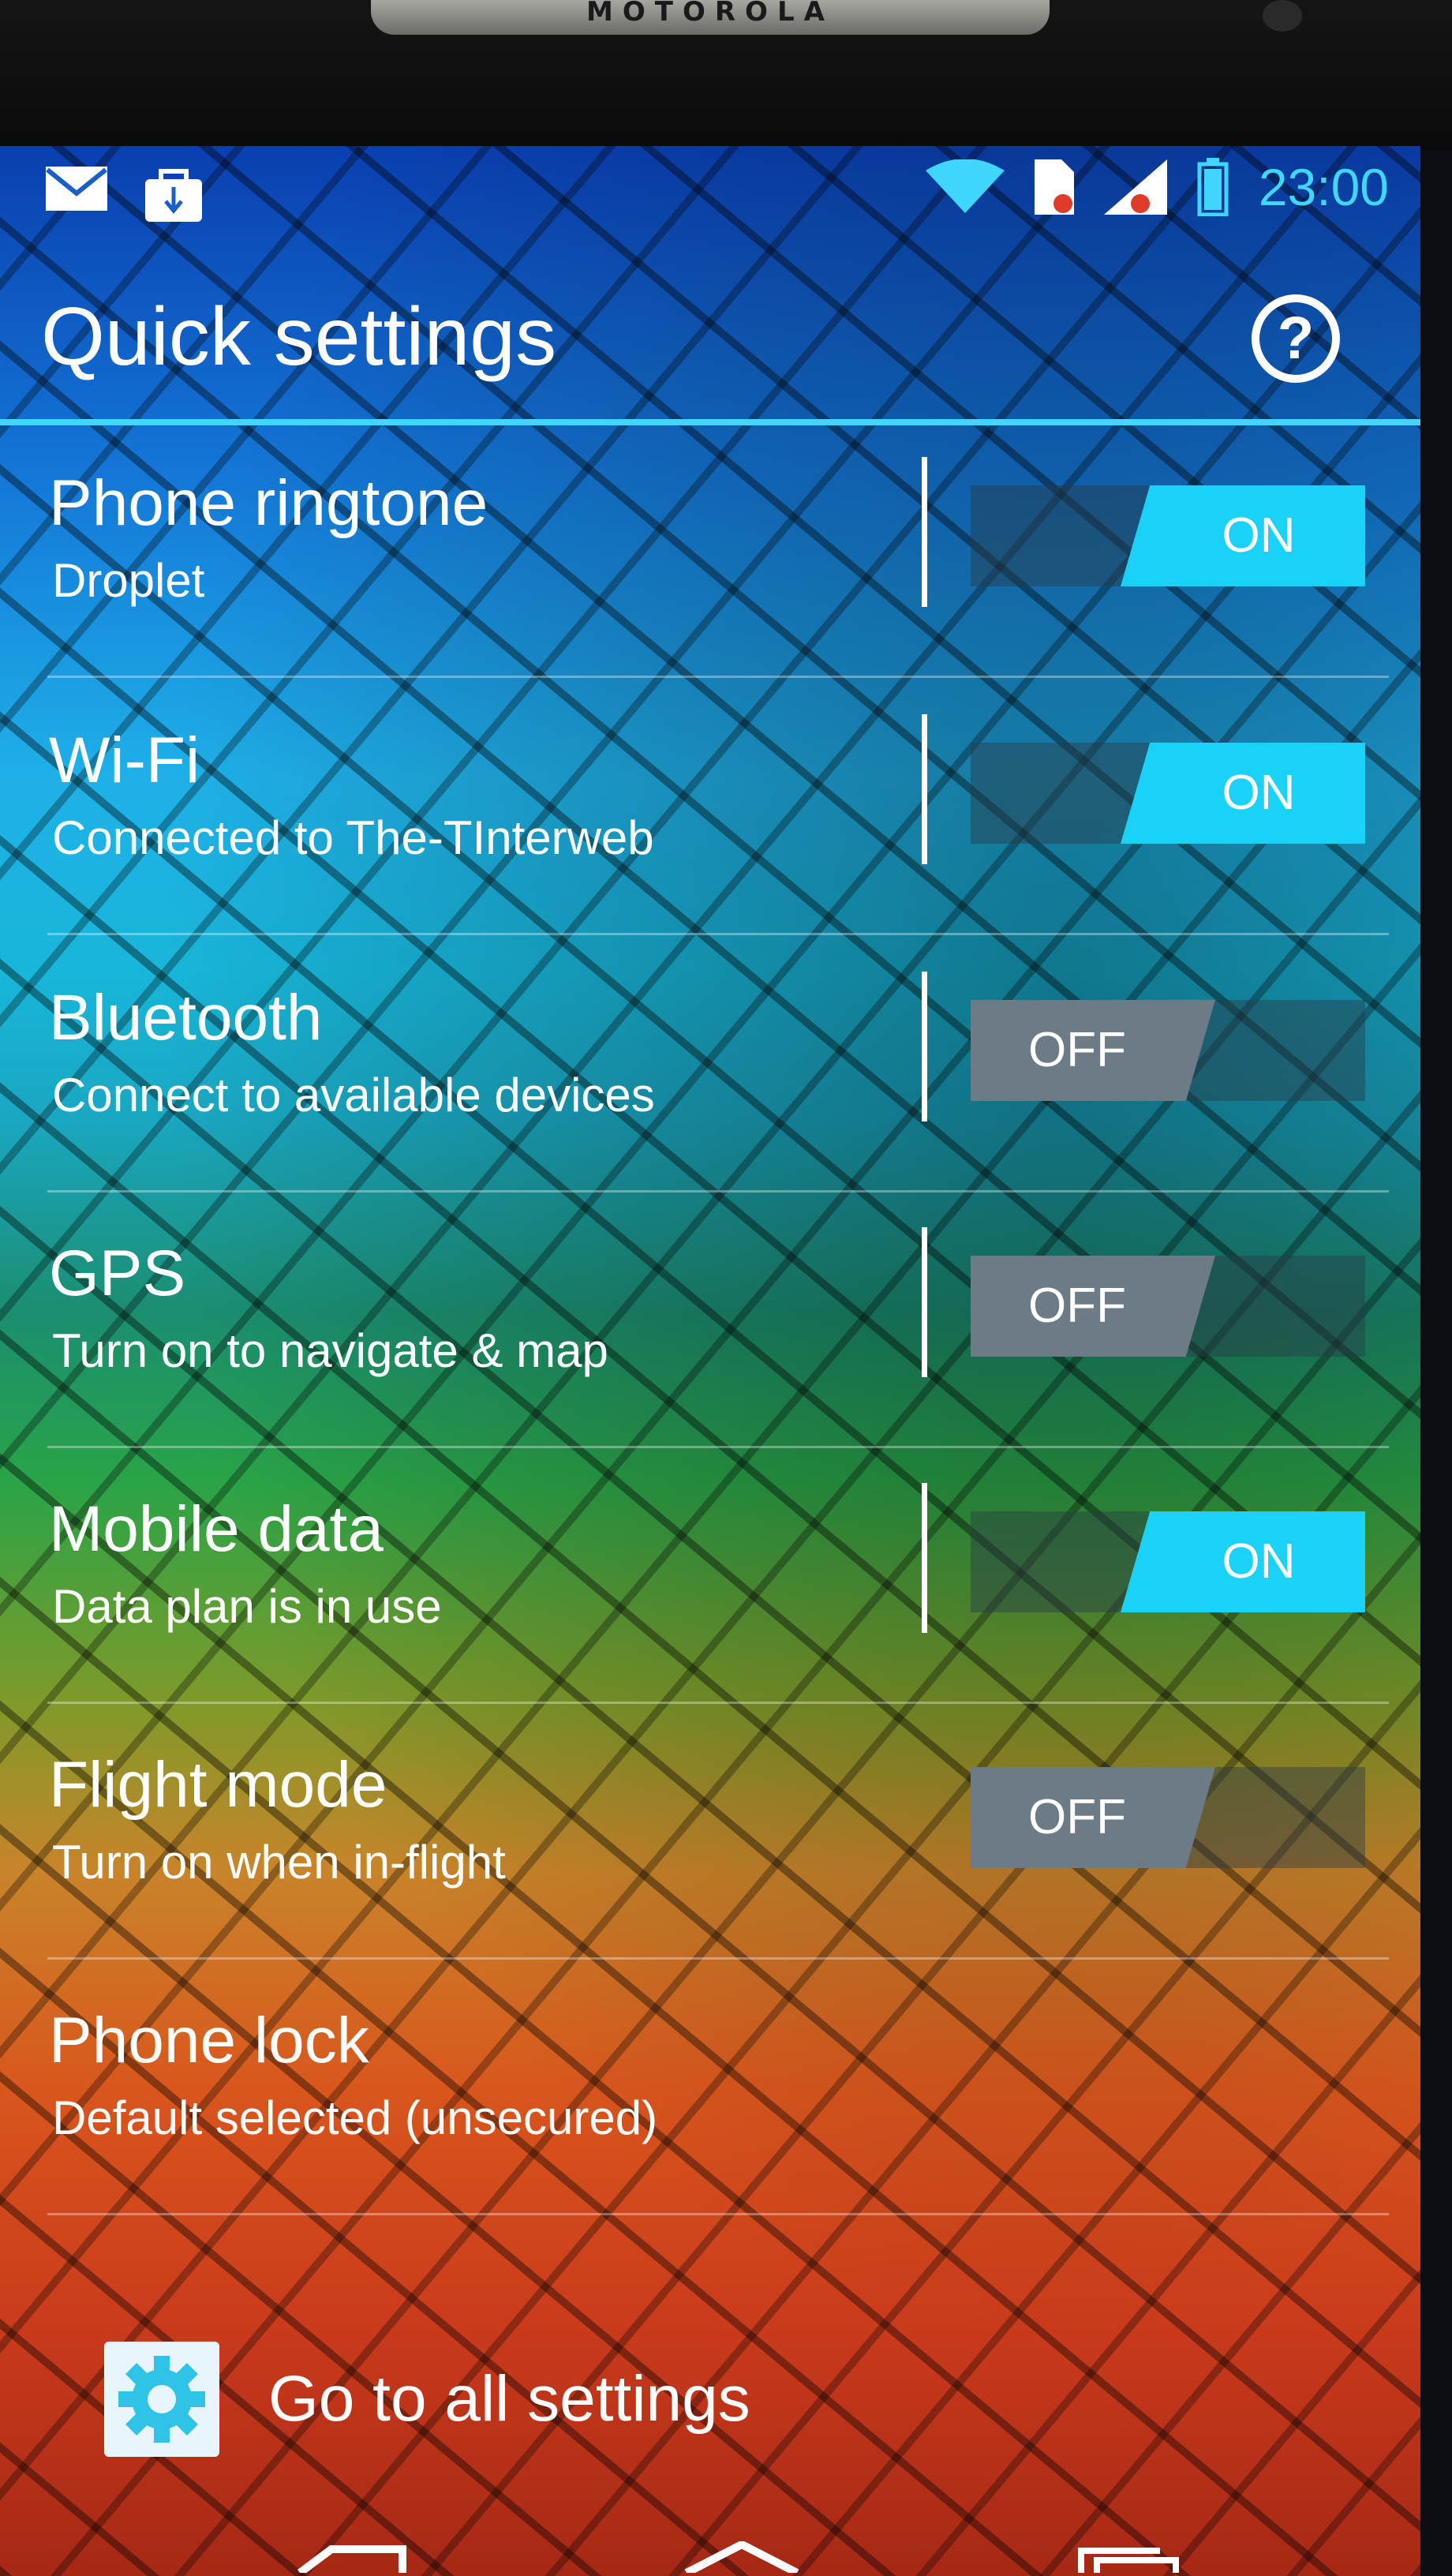 Image resolution: width=1452 pixels, height=2576 pixels. What do you see at coordinates (710, 551) in the screenshot?
I see `setting-row-ringtone: Phone ringtone Droplet ON` at bounding box center [710, 551].